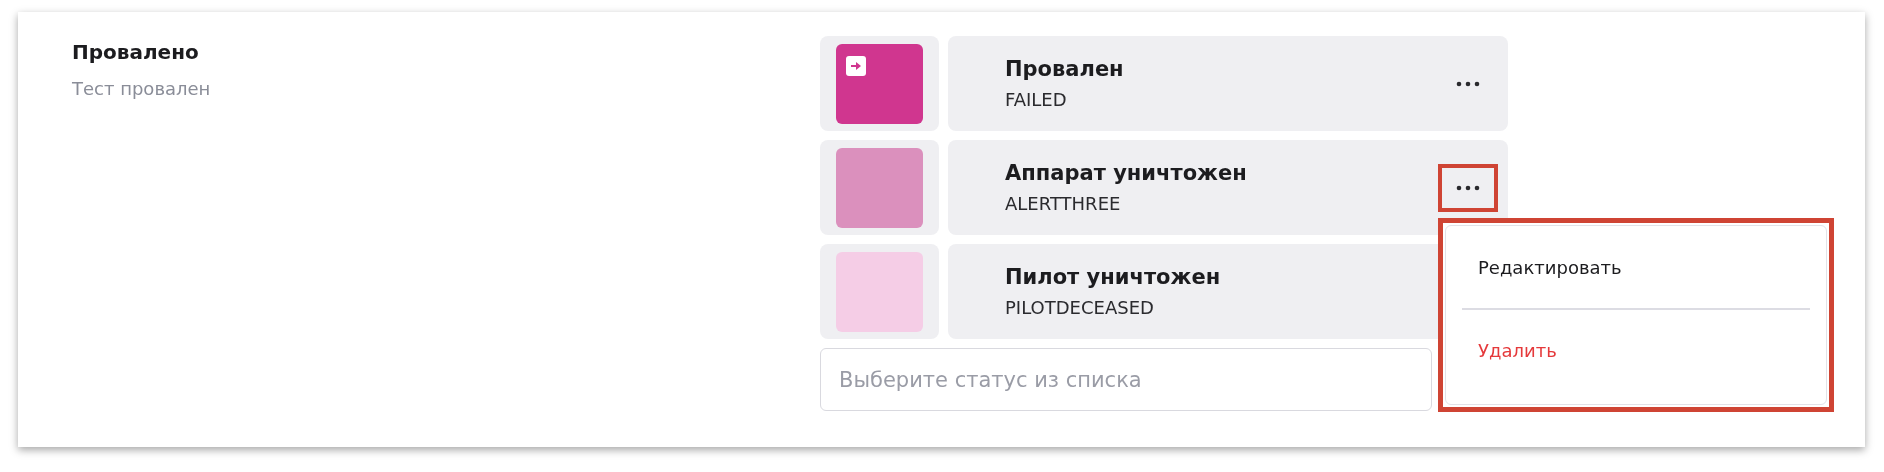  What do you see at coordinates (1636, 350) in the screenshot?
I see `menu-item: Удалить` at bounding box center [1636, 350].